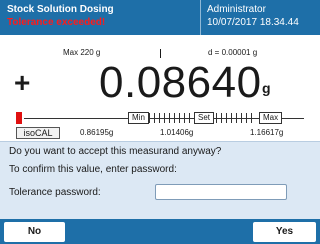 This screenshot has width=320, height=244. What do you see at coordinates (236, 9) in the screenshot?
I see `user-name: Administrator` at bounding box center [236, 9].